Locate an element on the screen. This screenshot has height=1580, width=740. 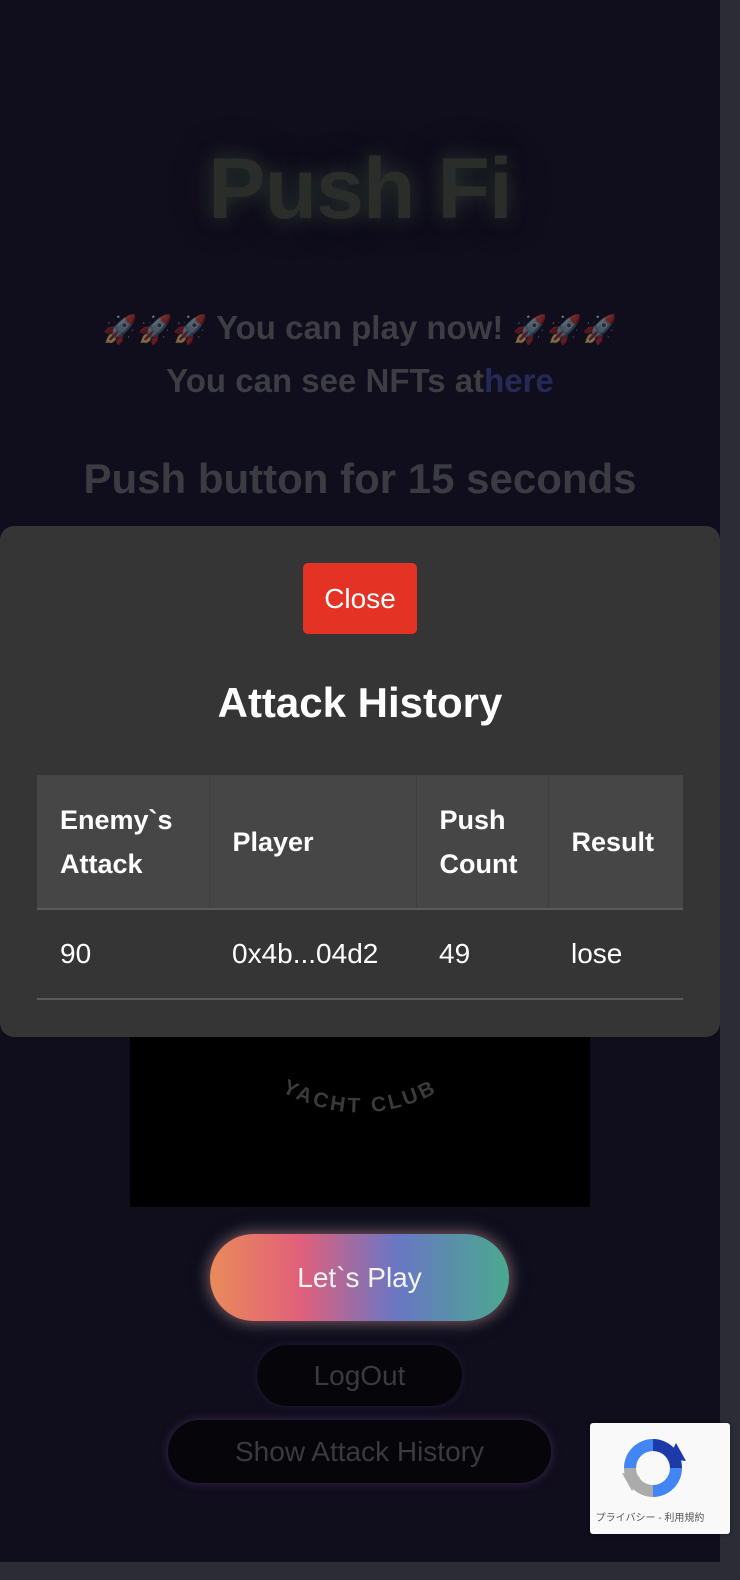
cell-enemy-attack: 90 is located at coordinates (76, 953).